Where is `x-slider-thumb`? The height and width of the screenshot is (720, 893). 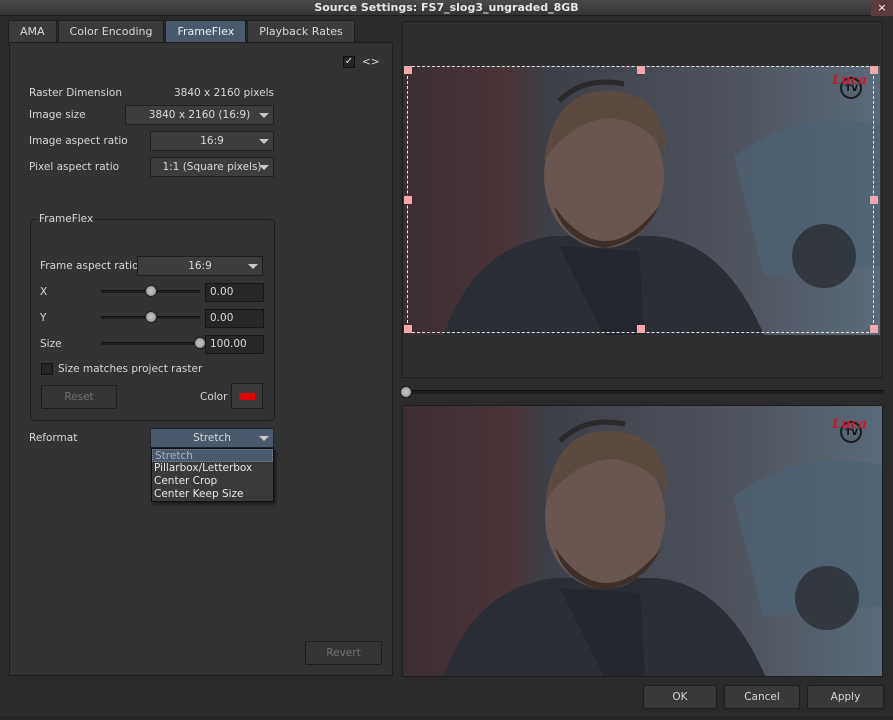
x-slider-thumb is located at coordinates (150, 291).